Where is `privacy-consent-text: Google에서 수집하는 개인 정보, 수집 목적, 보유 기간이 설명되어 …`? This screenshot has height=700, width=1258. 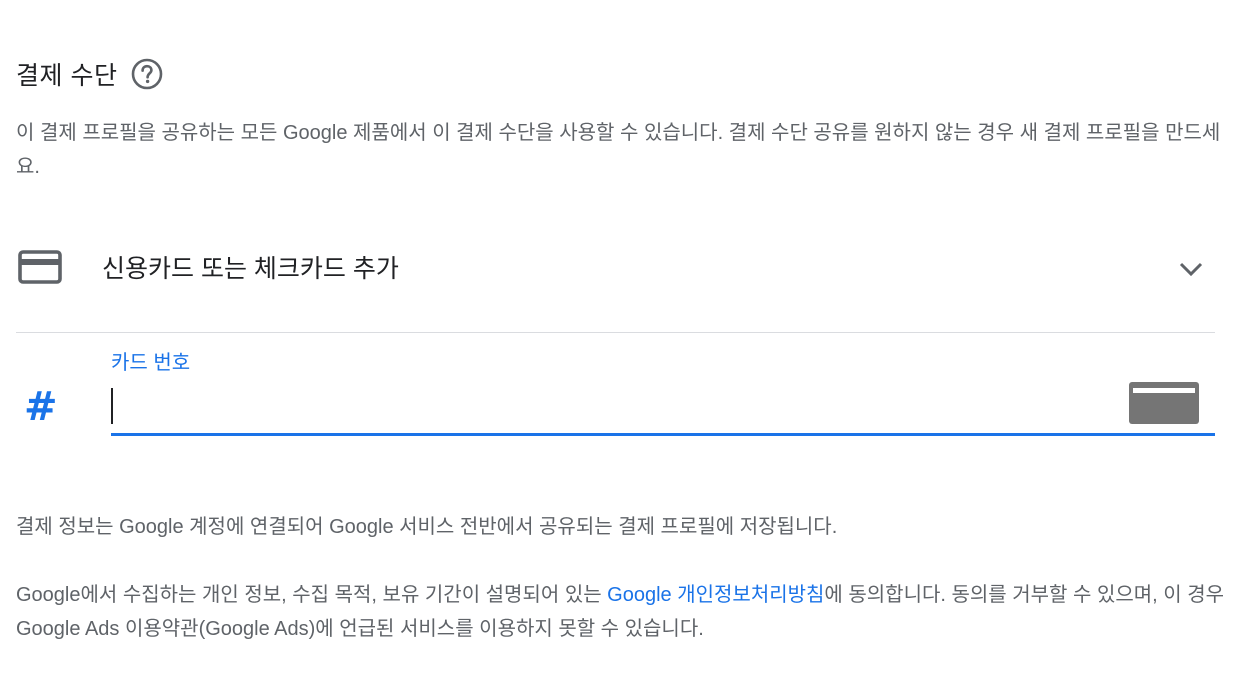
privacy-consent-text: Google에서 수집하는 개인 정보, 수집 목적, 보유 기간이 설명되어 … is located at coordinates (621, 612).